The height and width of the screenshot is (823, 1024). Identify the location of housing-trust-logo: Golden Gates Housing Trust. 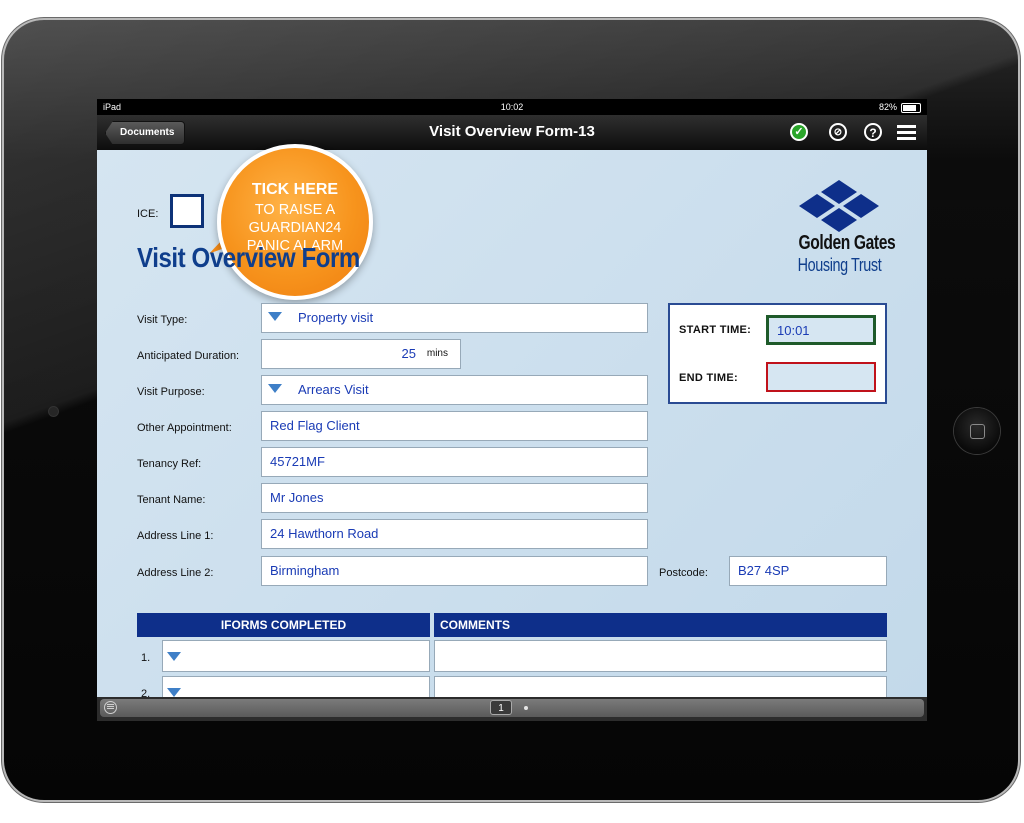
(841, 230).